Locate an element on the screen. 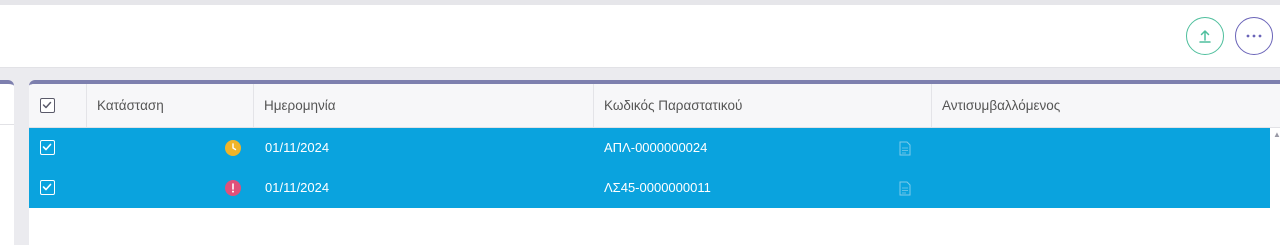 This screenshot has height=245, width=1280. left-panel is located at coordinates (7, 162).